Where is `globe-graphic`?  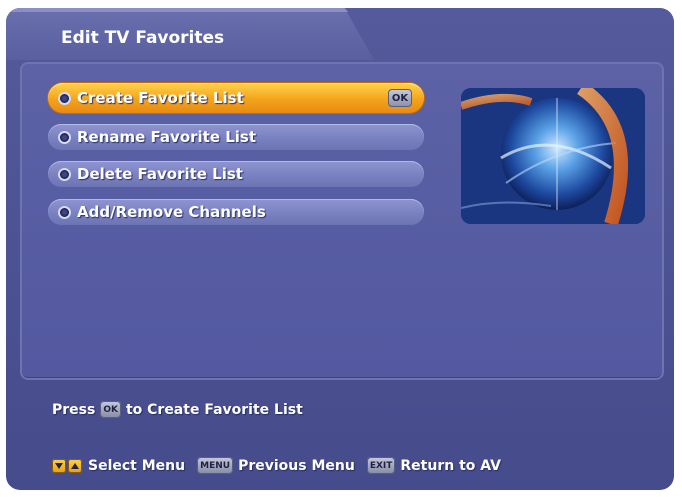 globe-graphic is located at coordinates (553, 156).